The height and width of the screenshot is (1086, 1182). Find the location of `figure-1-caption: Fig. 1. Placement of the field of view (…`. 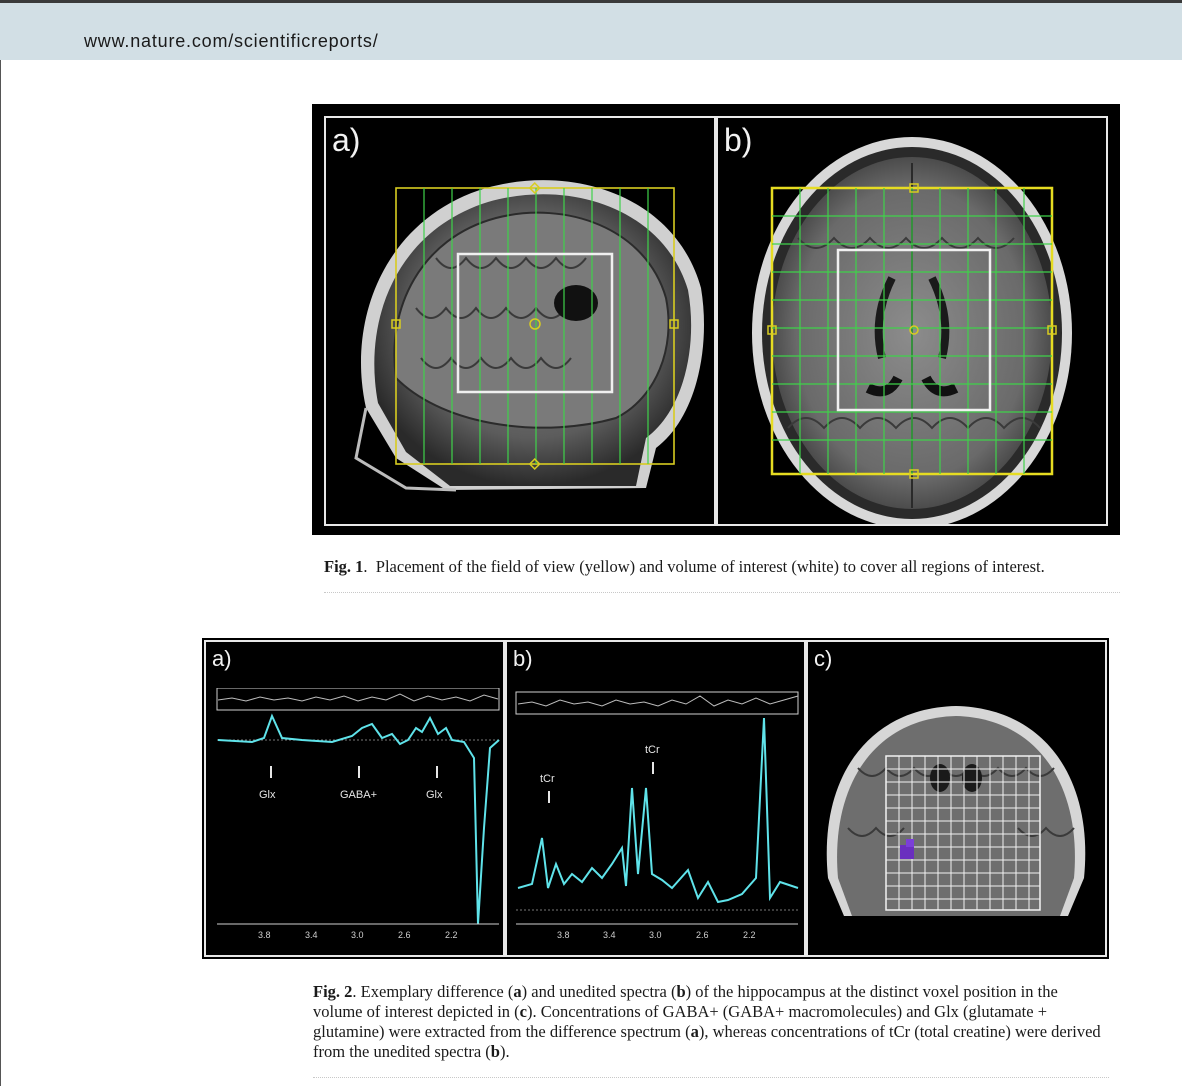

figure-1-caption: Fig. 1. Placement of the field of view (… is located at coordinates (684, 566).